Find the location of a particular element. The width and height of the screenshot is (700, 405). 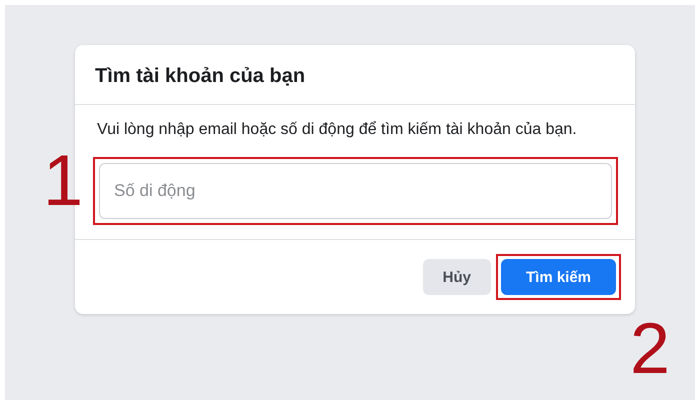

search-button: Tìm kiếm is located at coordinates (558, 277).